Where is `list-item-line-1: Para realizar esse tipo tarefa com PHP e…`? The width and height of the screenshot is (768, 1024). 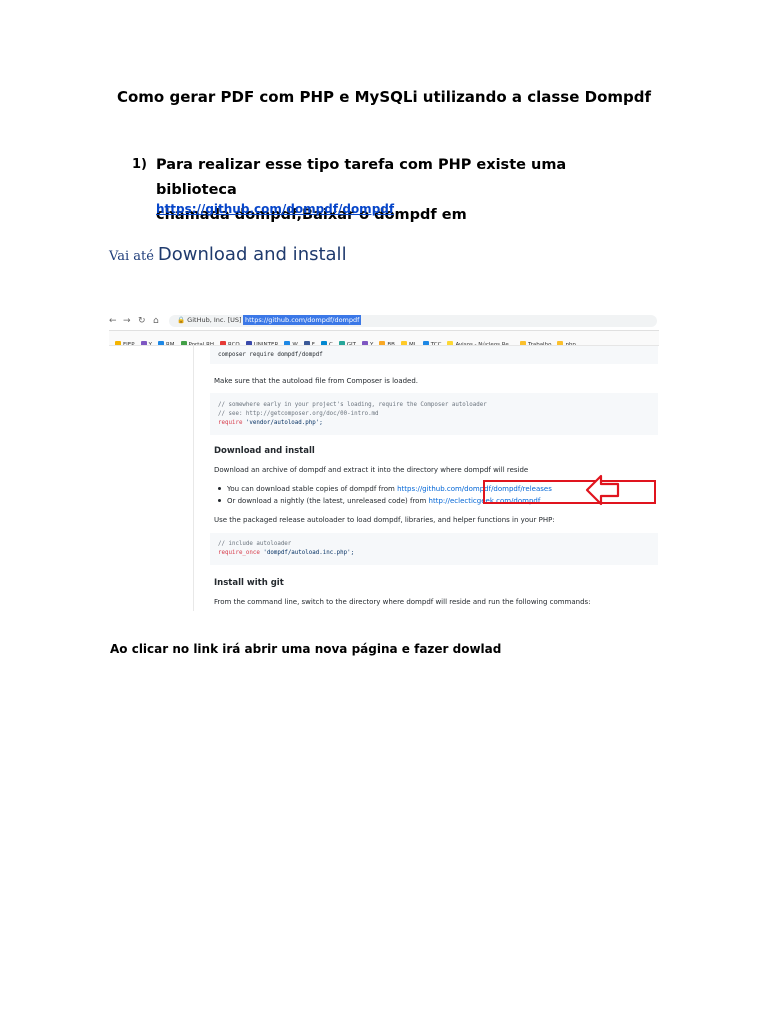
list-item-line-1: Para realizar esse tipo tarefa com PHP e… is located at coordinates (361, 177).